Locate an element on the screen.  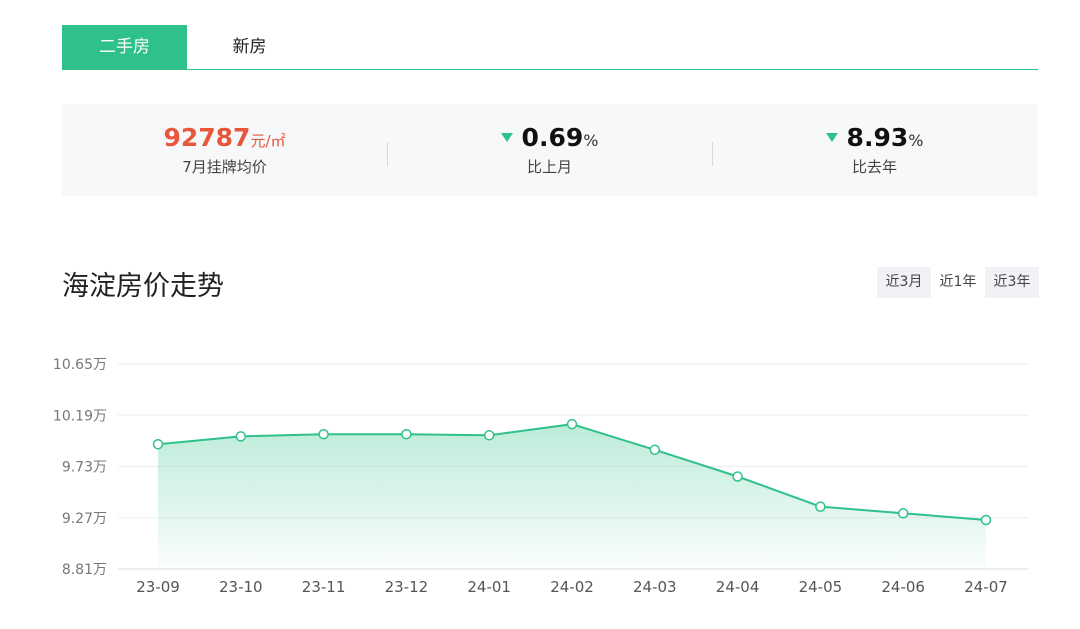
y-axis-labels: 10.65万 10.19万 9.73万 9.27万 8.81万 is located at coordinates (80, 467).